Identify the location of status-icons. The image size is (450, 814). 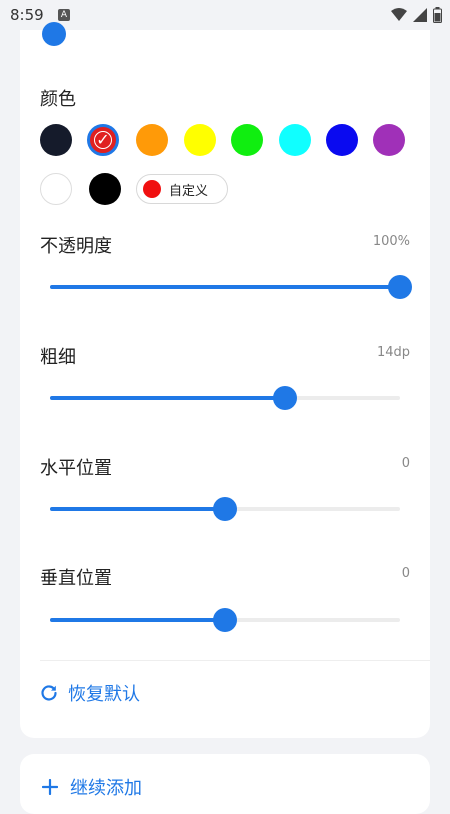
(416, 15).